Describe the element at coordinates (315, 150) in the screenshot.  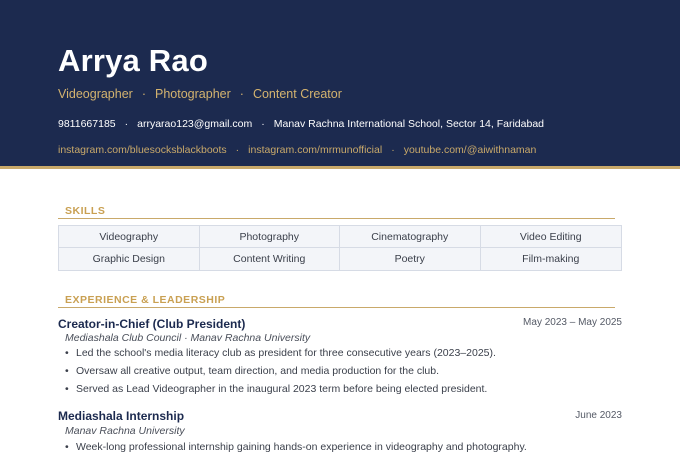
I see `instagram-link: instagram.com/mrmunofficial` at that location.